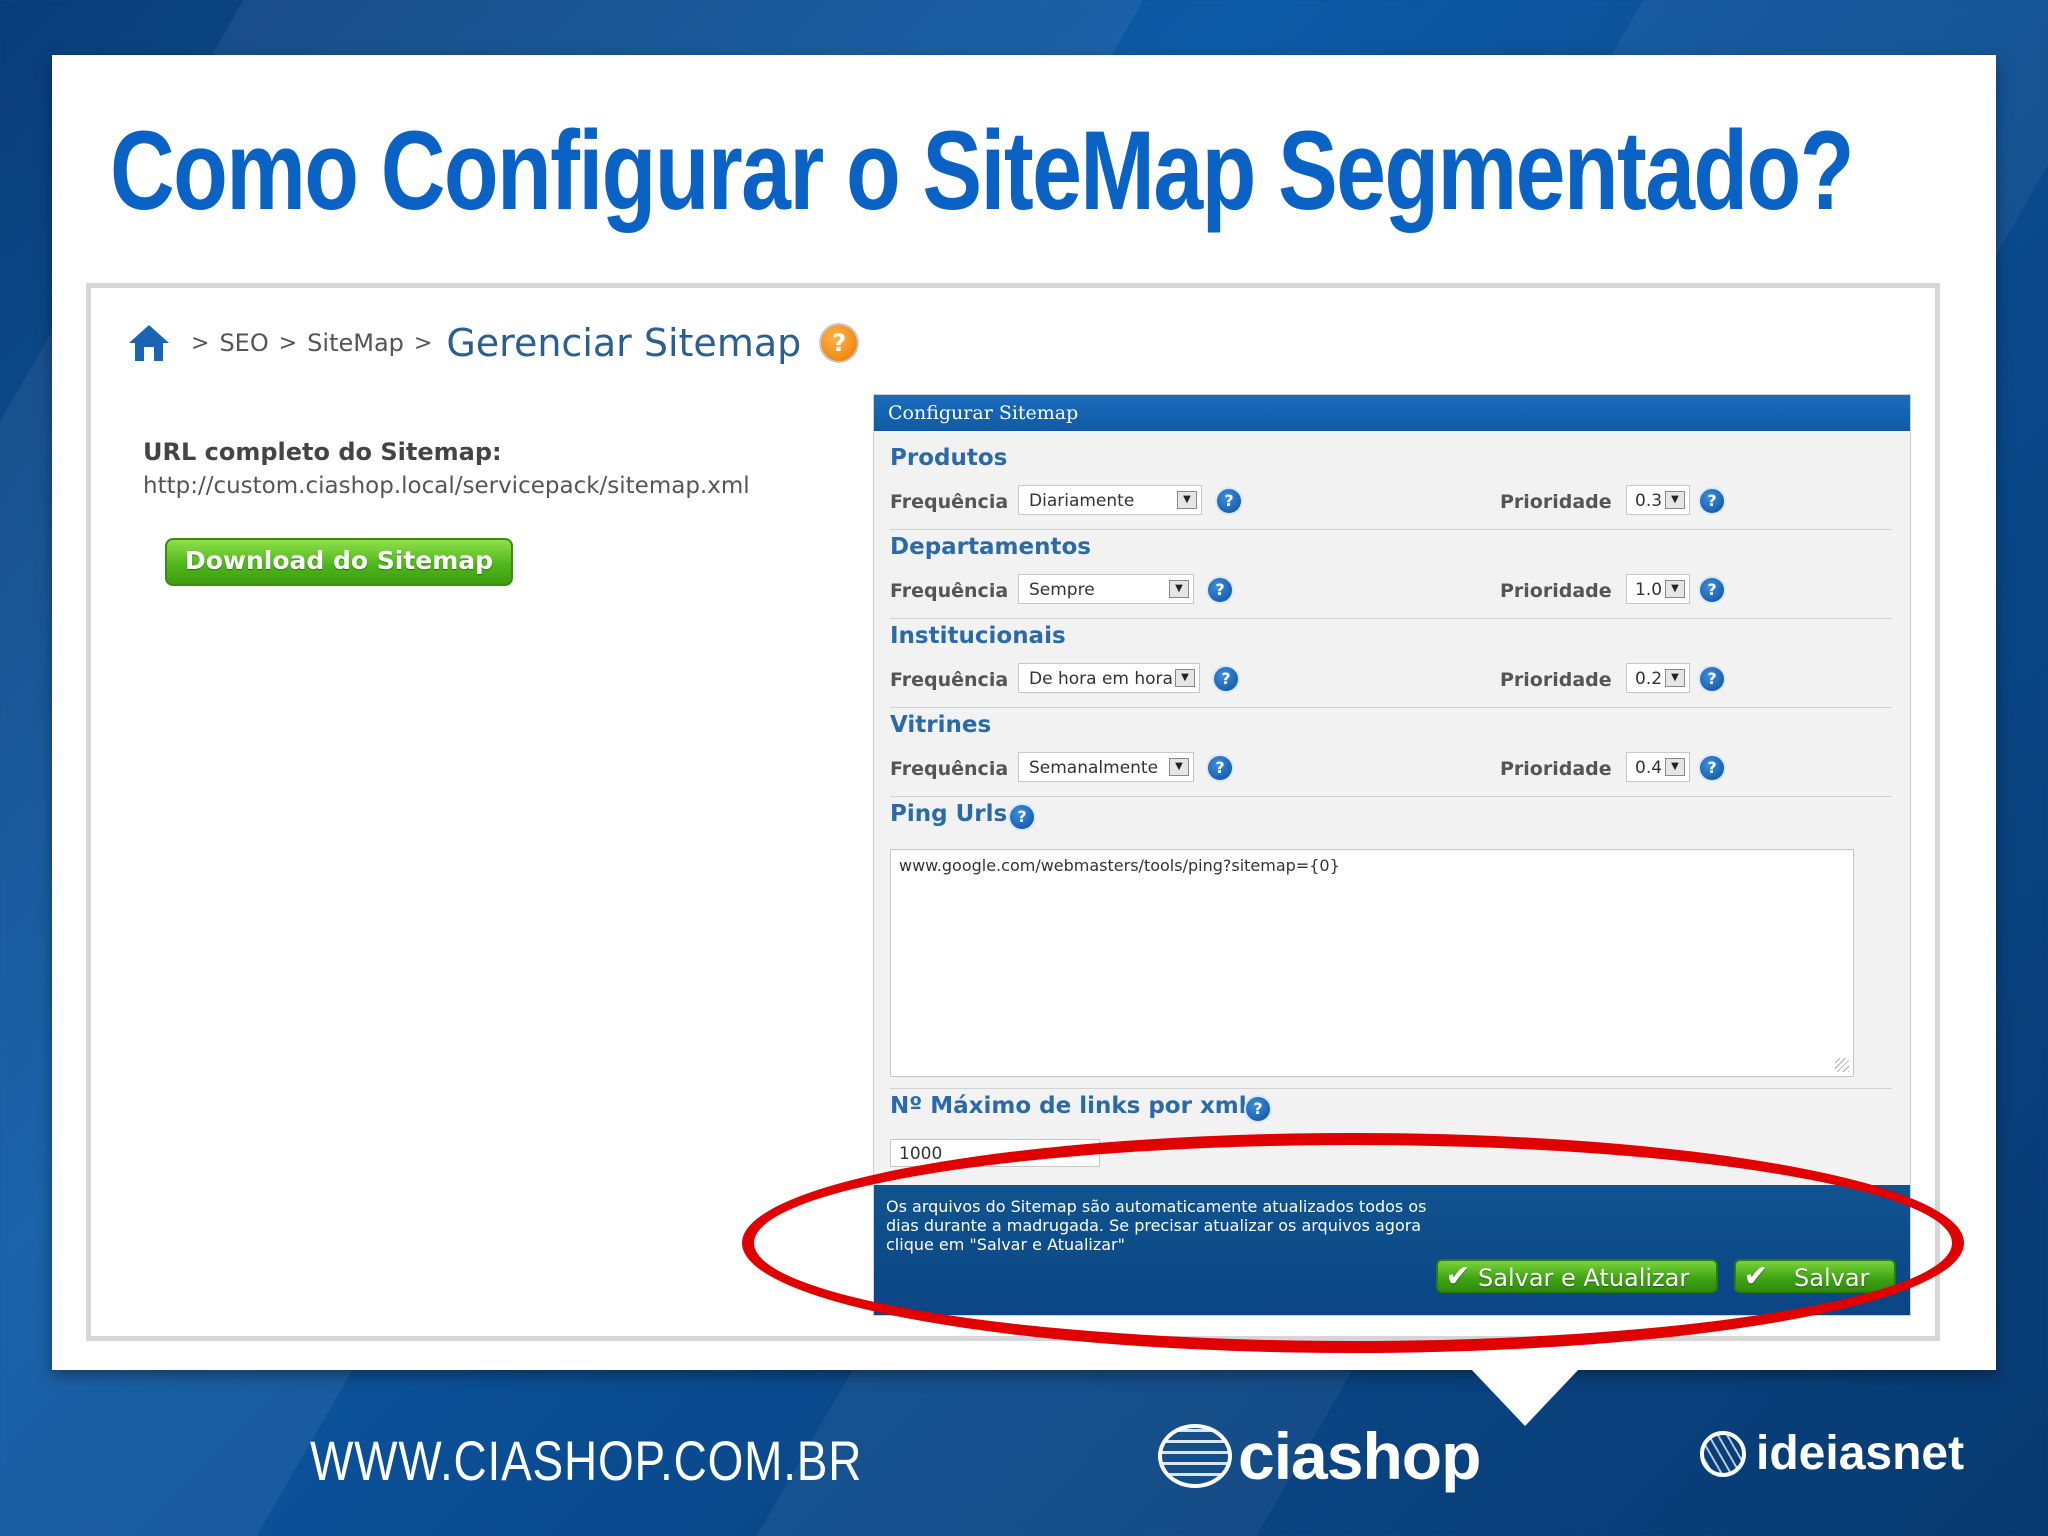 The image size is (2048, 1536). I want to click on priority-value: 0.2, so click(1649, 679).